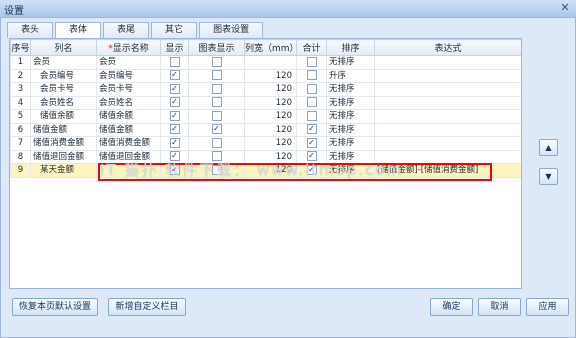  I want to click on tab-footer: 表尾, so click(126, 30).